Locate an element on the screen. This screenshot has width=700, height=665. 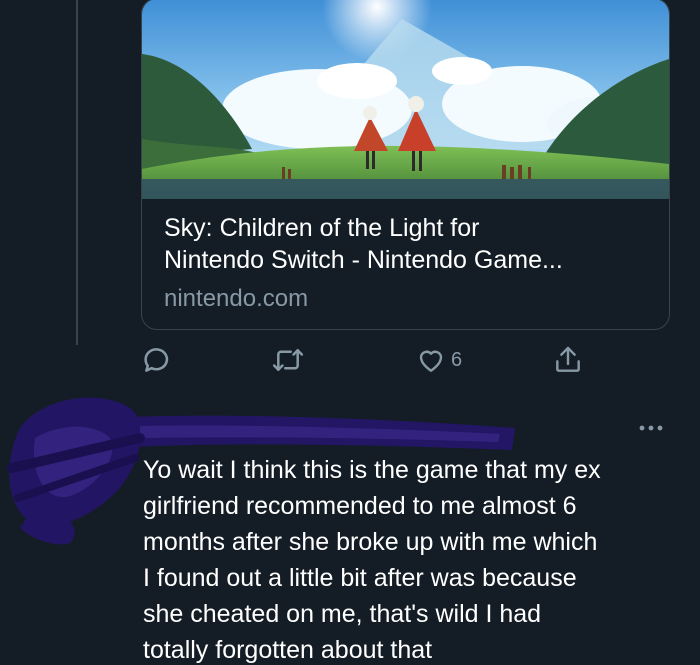
share-icon is located at coordinates (568, 359).